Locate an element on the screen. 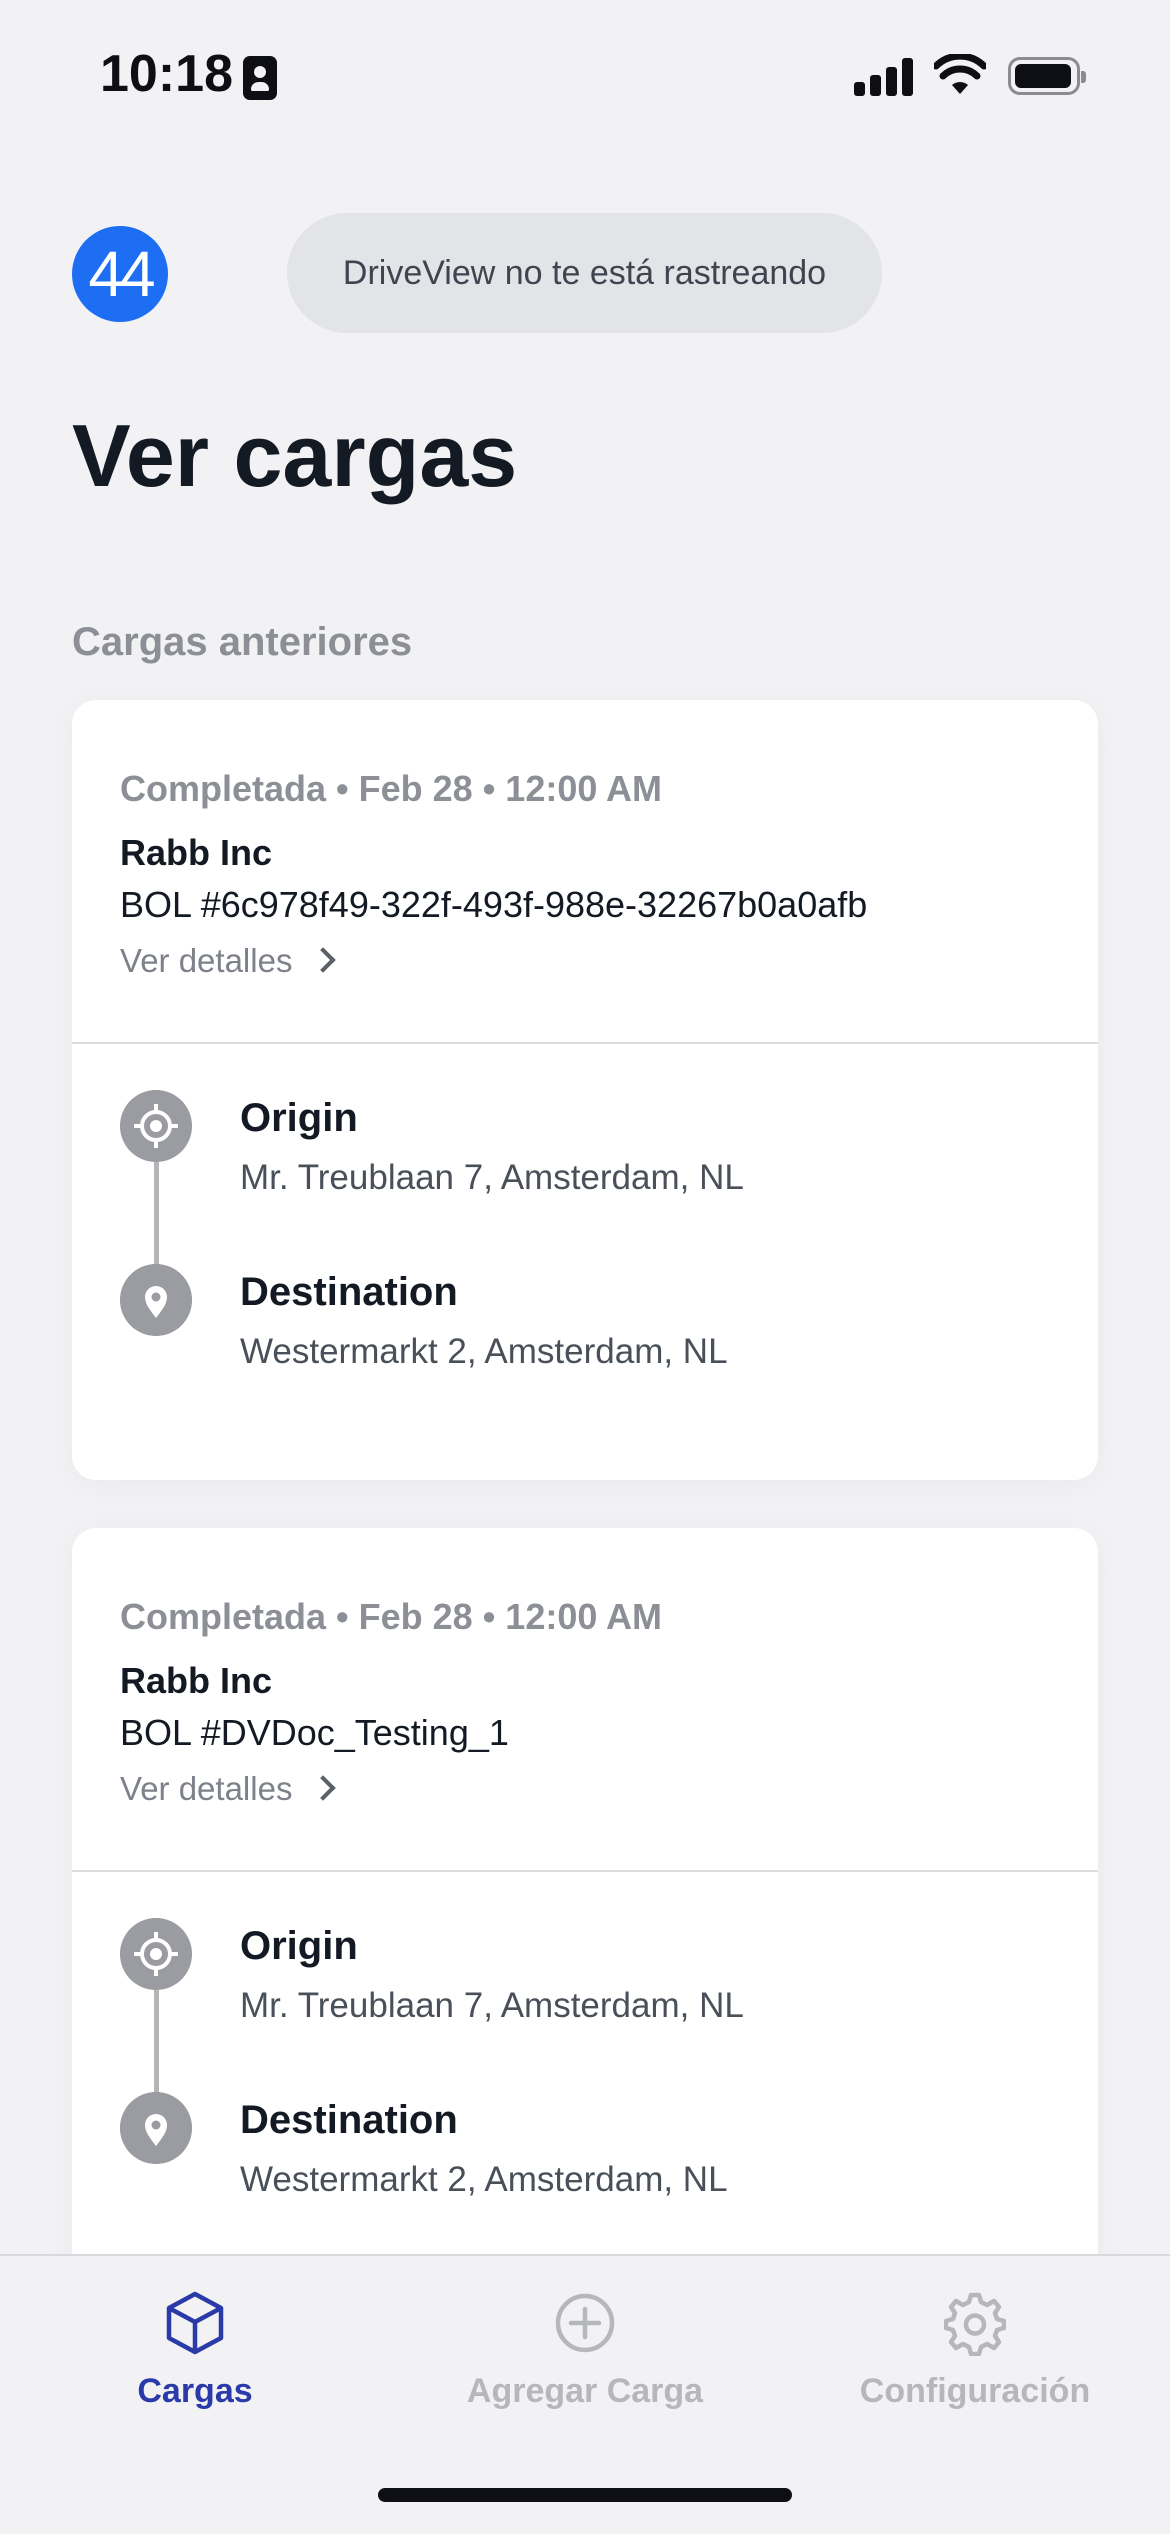  battery-icon is located at coordinates (1047, 76).